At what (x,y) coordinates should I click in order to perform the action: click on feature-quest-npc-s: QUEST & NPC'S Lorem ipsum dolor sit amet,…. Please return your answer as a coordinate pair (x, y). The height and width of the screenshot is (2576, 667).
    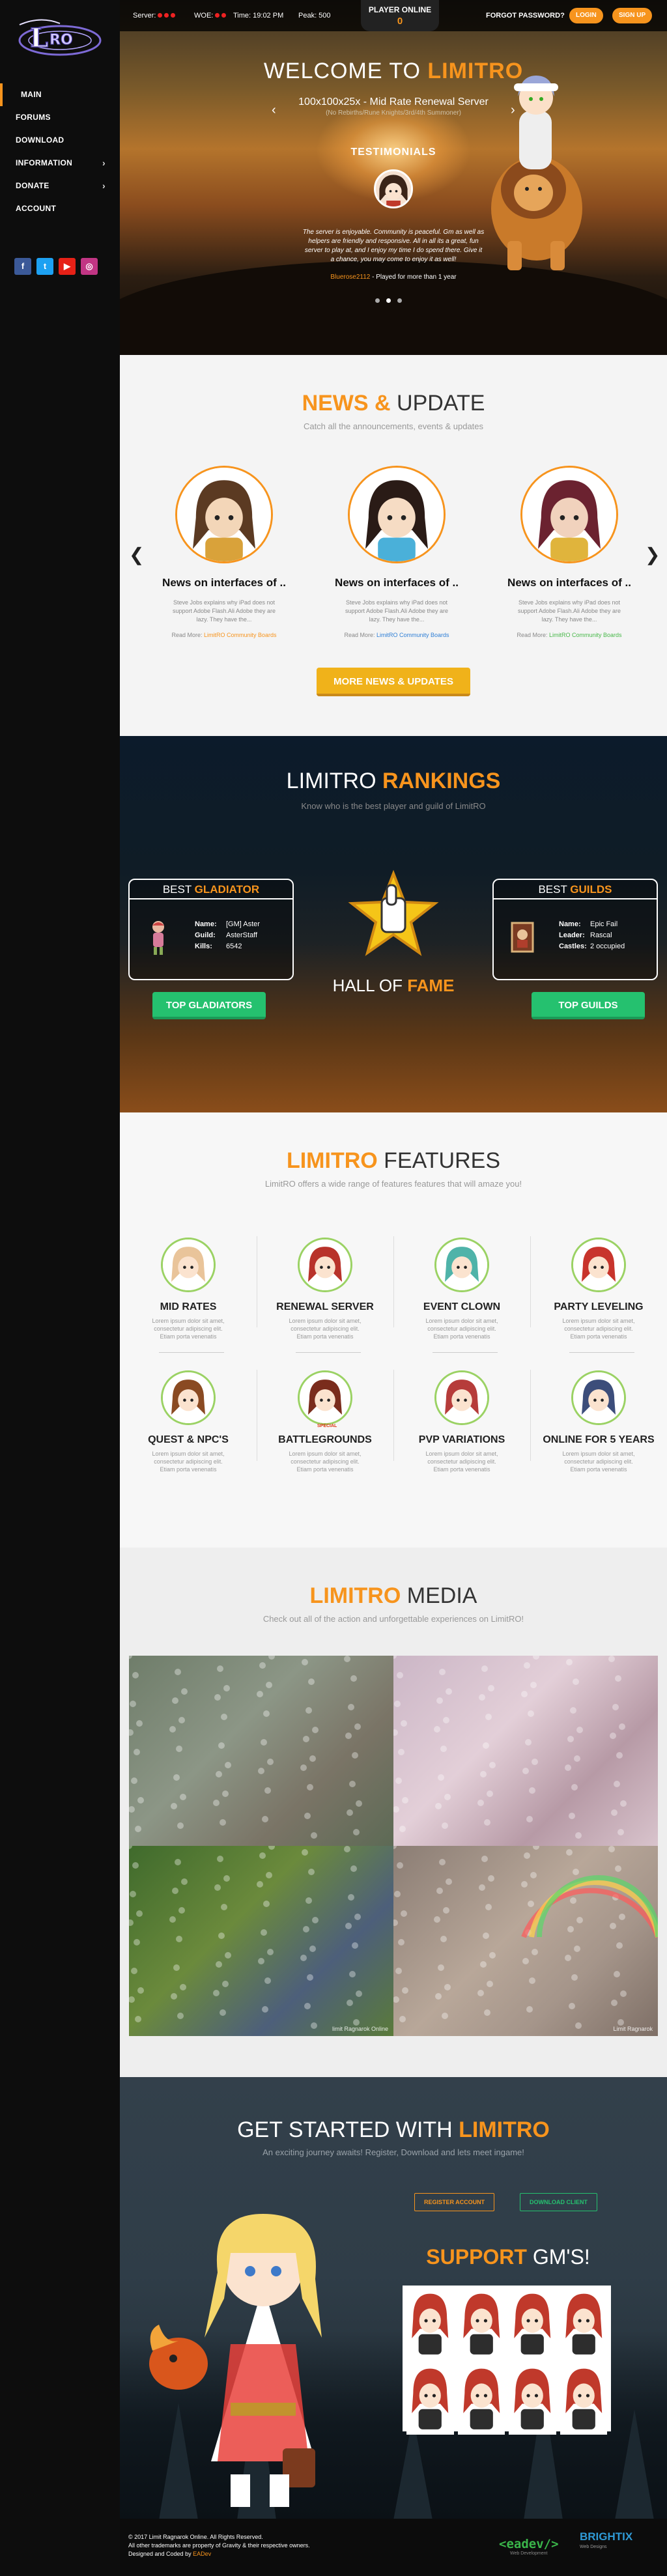
    Looking at the image, I should click on (188, 1421).